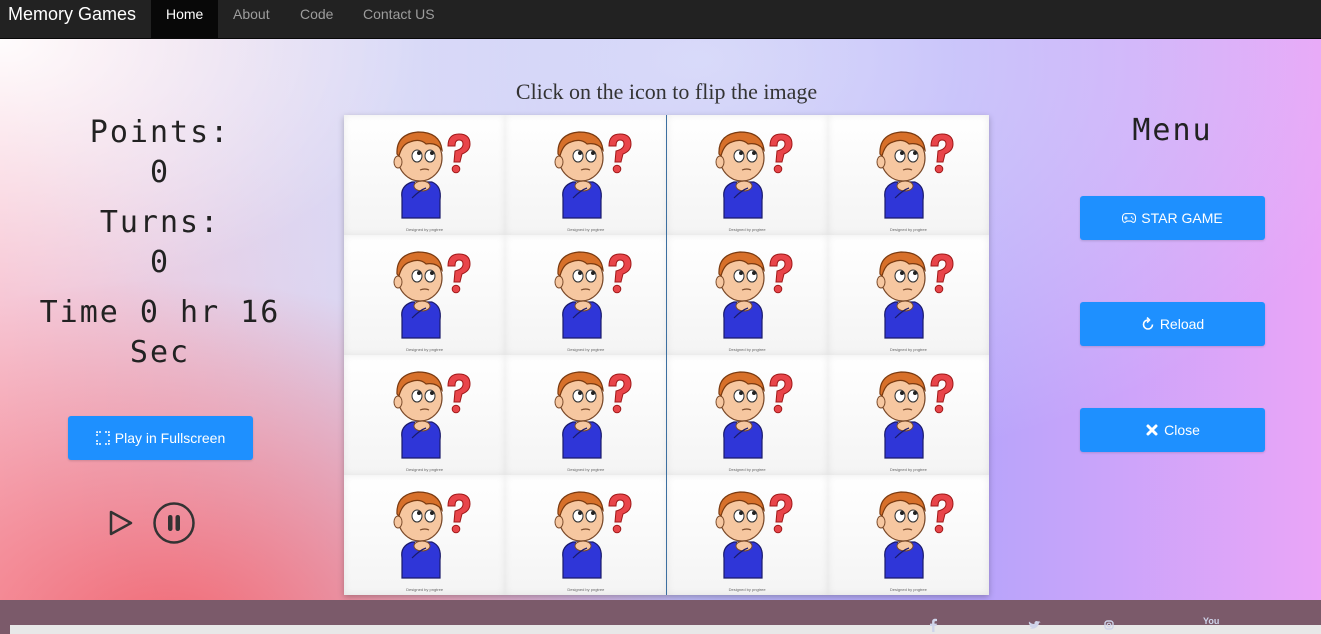 The width and height of the screenshot is (1321, 634). I want to click on instagram-icon, so click(1109, 625).